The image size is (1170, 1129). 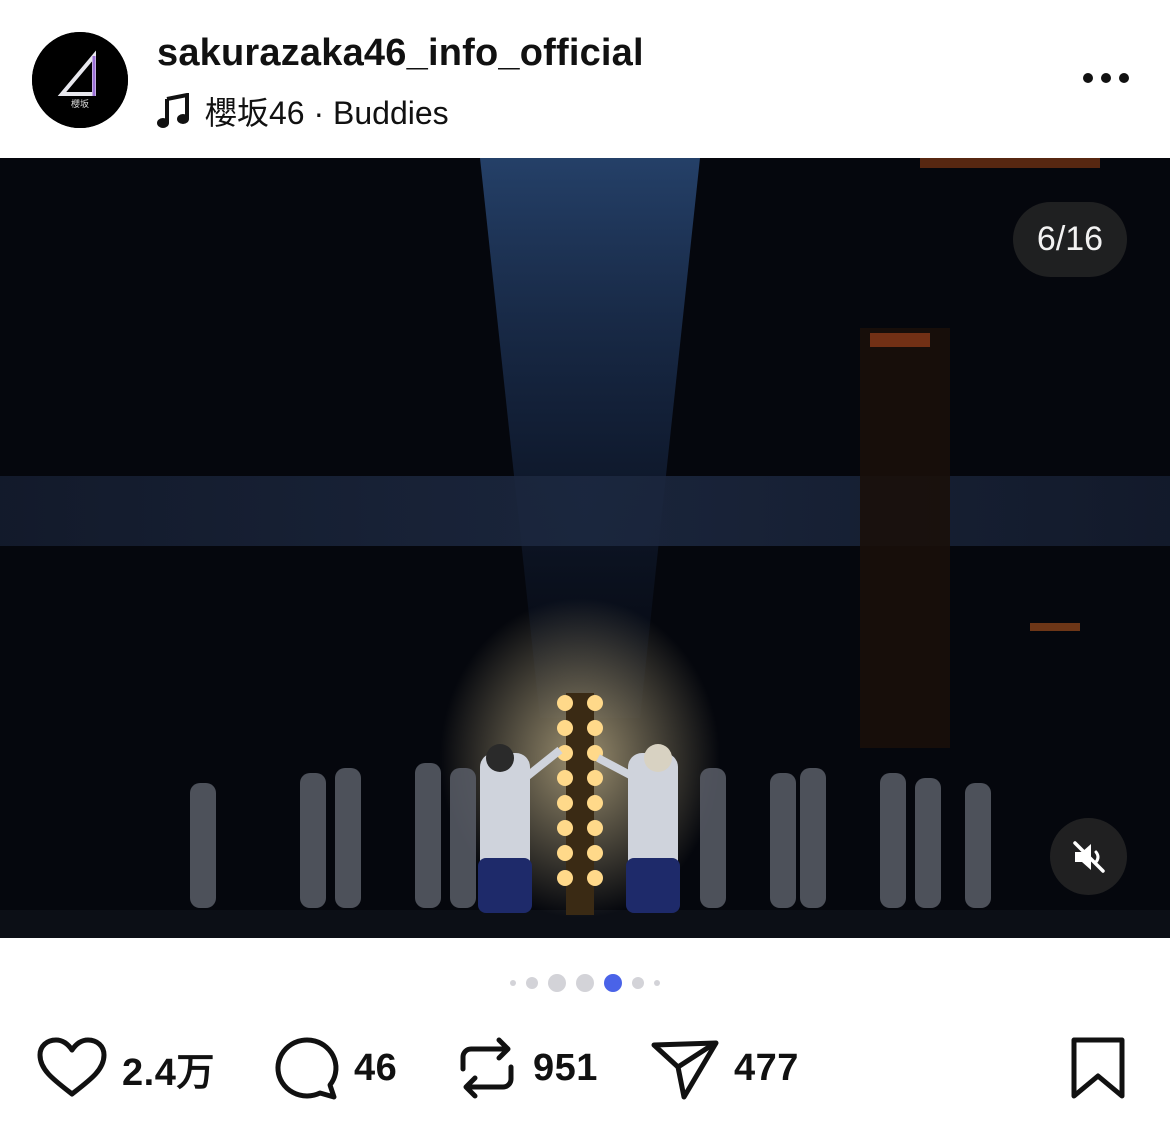 I want to click on repost-count: 951, so click(x=565, y=1067).